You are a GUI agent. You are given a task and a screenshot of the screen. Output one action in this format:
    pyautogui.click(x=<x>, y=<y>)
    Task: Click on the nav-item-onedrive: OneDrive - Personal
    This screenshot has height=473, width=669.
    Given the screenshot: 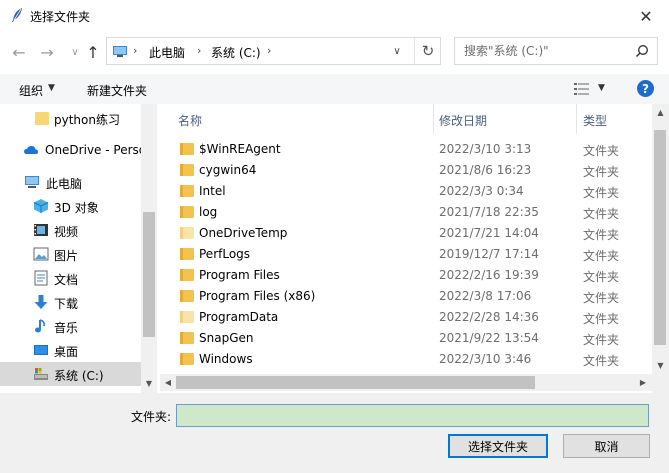 What is the action you would take?
    pyautogui.click(x=70, y=150)
    